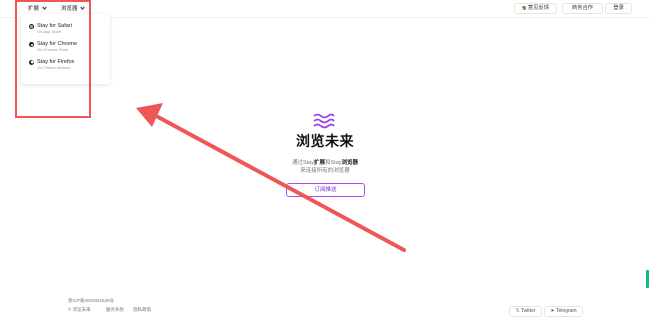  What do you see at coordinates (325, 171) in the screenshot?
I see `hero-description-line2: 来连接所有的浏览器` at bounding box center [325, 171].